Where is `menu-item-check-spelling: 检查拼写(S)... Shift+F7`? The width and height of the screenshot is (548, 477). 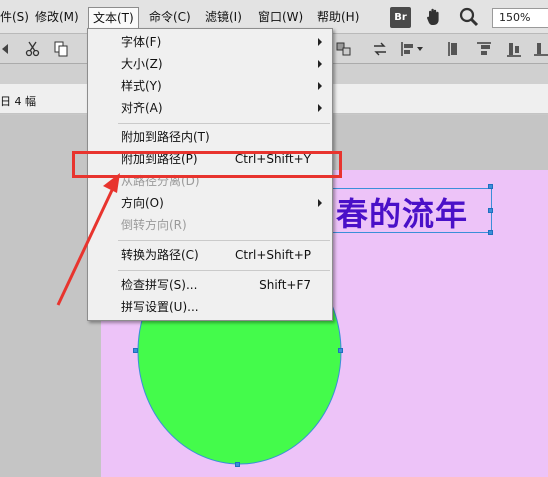
menu-item-check-spelling: 检查拼写(S)... Shift+F7 is located at coordinates (210, 285).